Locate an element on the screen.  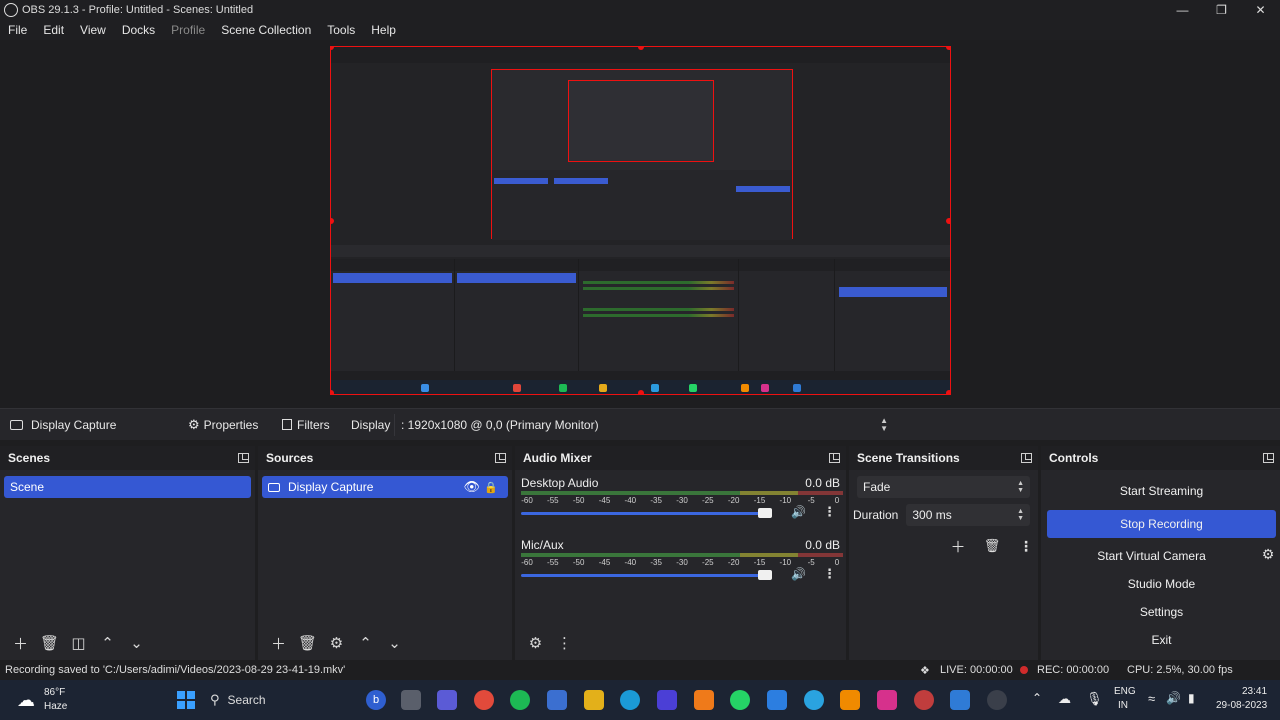
obs-taskbar-icon is located at coordinates (997, 700).